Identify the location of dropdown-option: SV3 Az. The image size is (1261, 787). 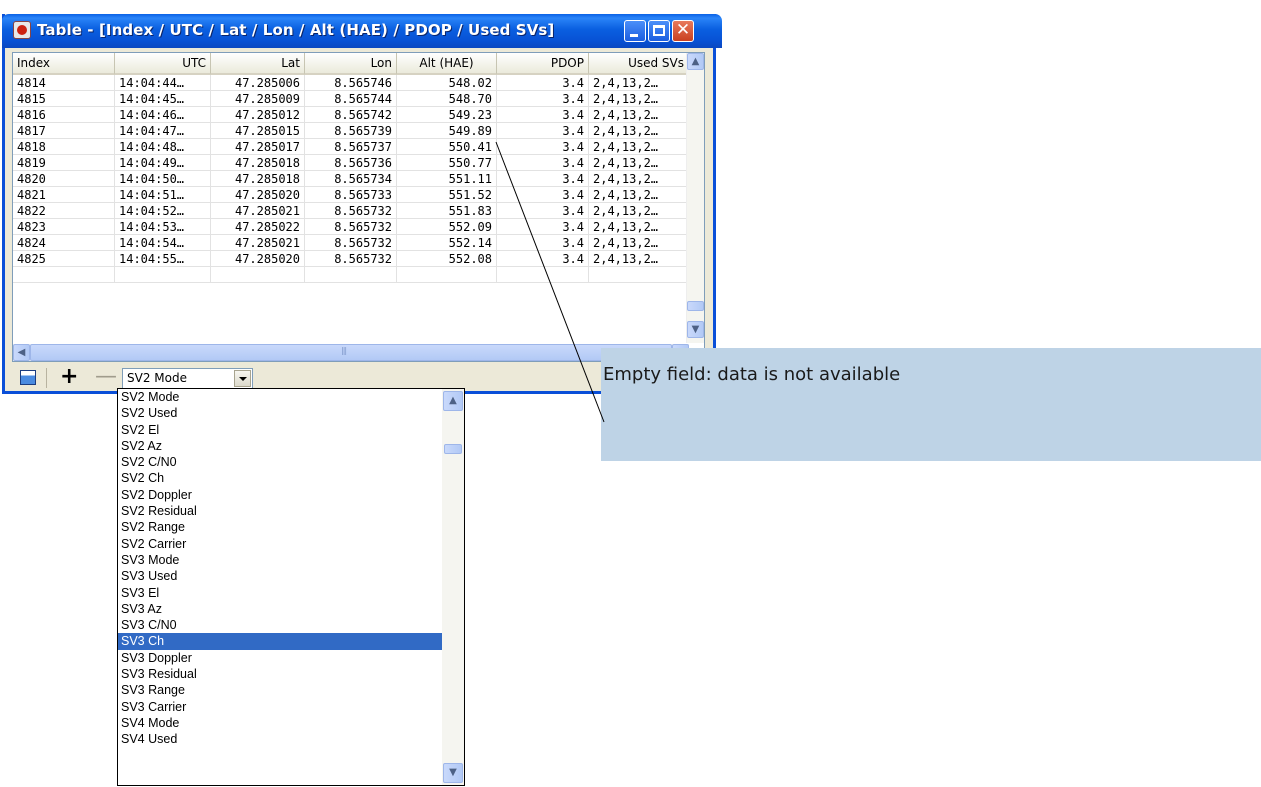
(291, 609).